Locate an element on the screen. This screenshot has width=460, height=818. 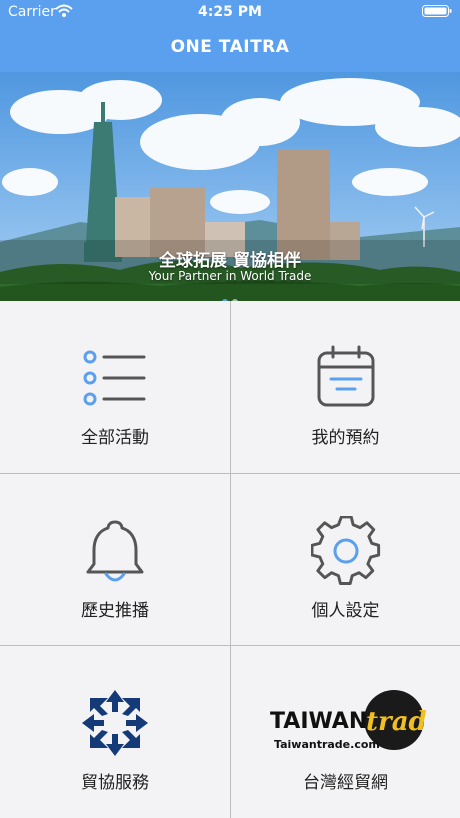
menu-taitra-services: 貿協服務 is located at coordinates (115, 732).